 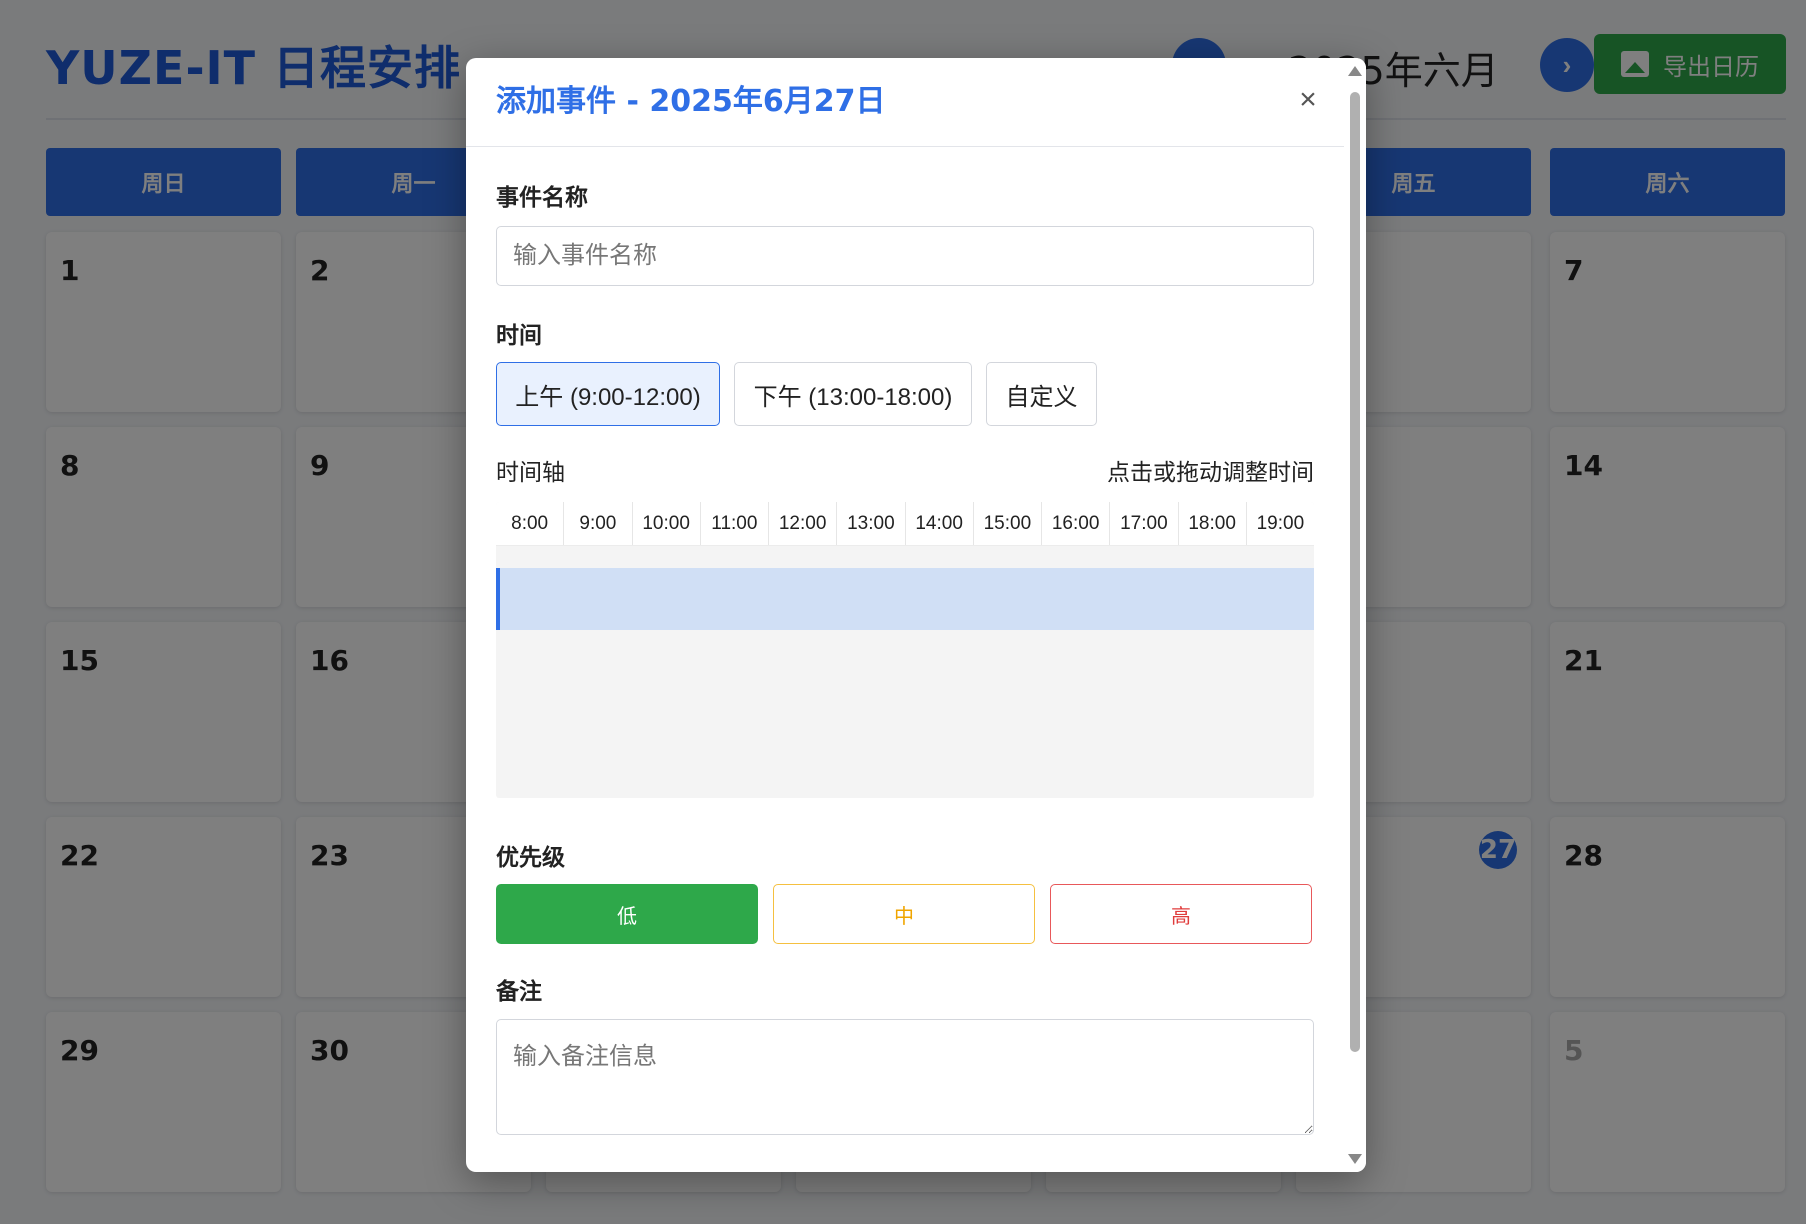 What do you see at coordinates (1210, 473) in the screenshot?
I see `timeline-hint: 点击或拖动调整时间` at bounding box center [1210, 473].